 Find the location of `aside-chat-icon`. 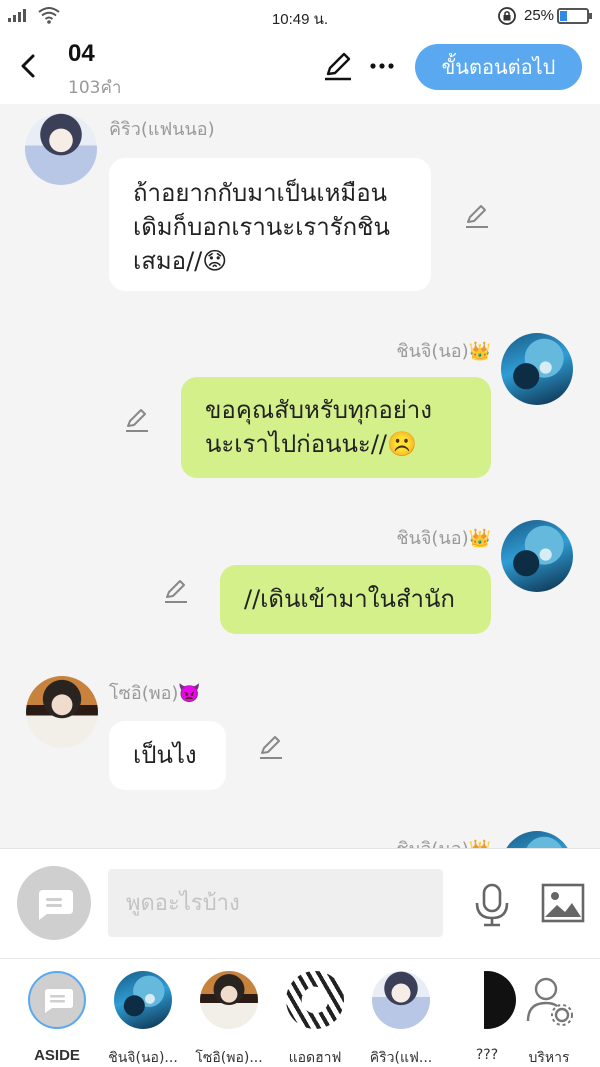

aside-chat-icon is located at coordinates (57, 1000).